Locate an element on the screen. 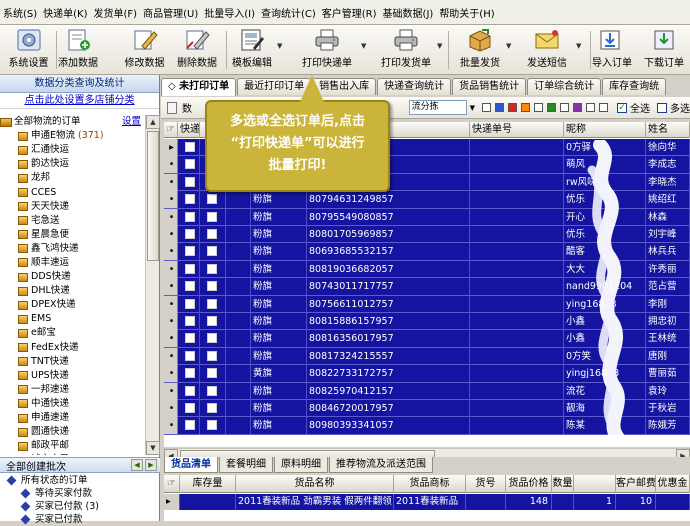  item-grid-column-header: 货品名称 is located at coordinates (315, 484).